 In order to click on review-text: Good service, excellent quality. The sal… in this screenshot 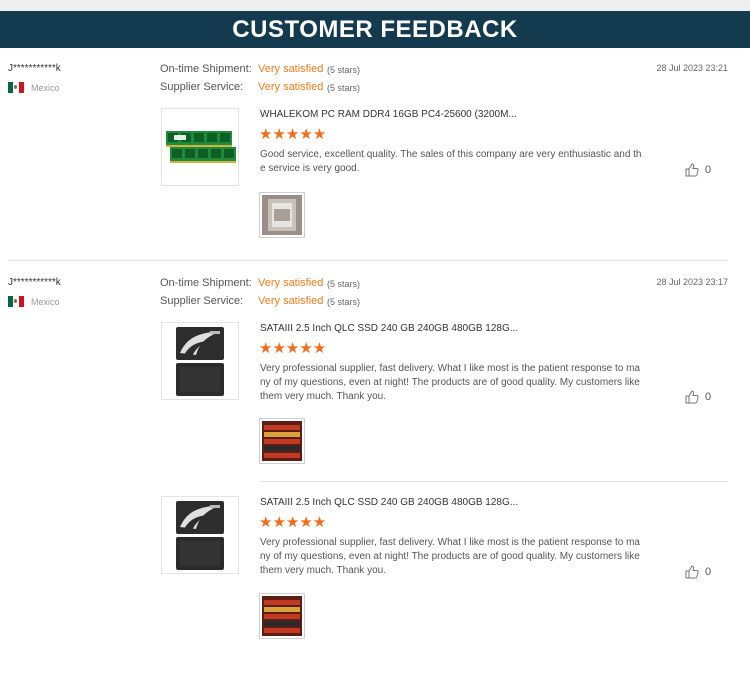, I will do `click(451, 161)`.